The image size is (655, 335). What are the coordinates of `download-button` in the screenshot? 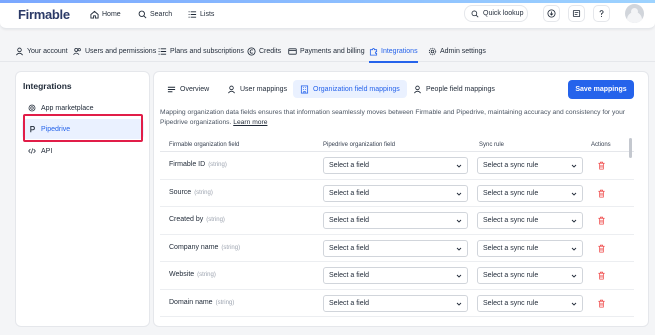 It's located at (551, 13).